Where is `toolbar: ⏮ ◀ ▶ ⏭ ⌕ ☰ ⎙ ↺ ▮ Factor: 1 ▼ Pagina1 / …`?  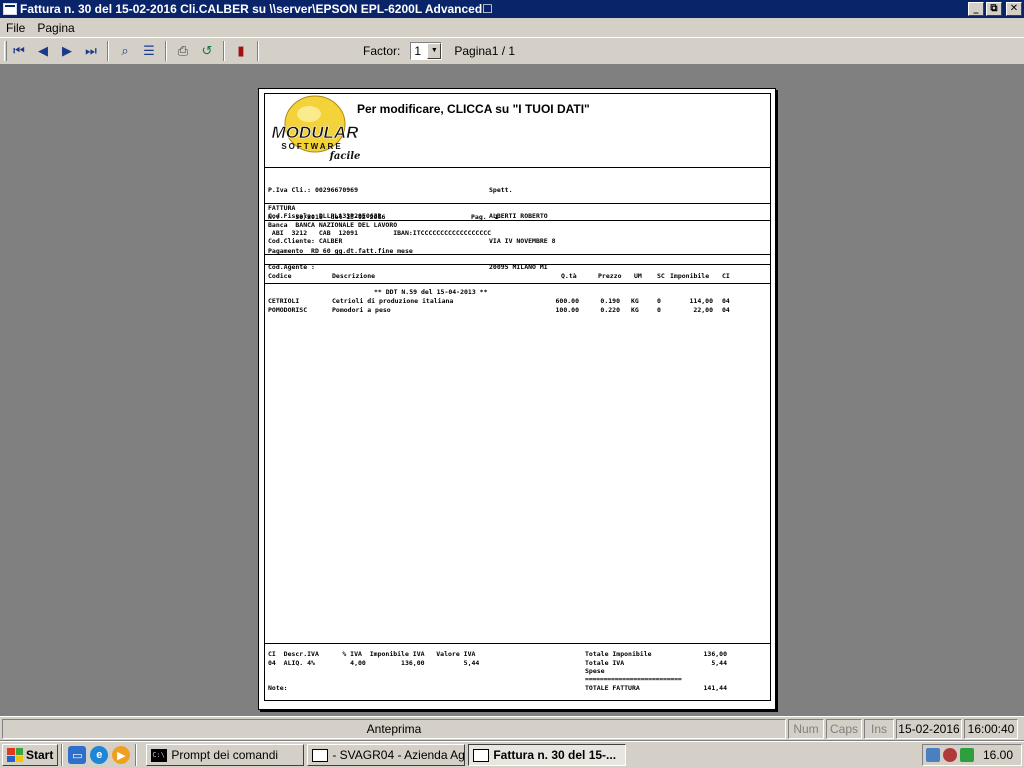 toolbar: ⏮ ◀ ▶ ⏭ ⌕ ☰ ⎙ ↺ ▮ Factor: 1 ▼ Pagina1 / … is located at coordinates (512, 51).